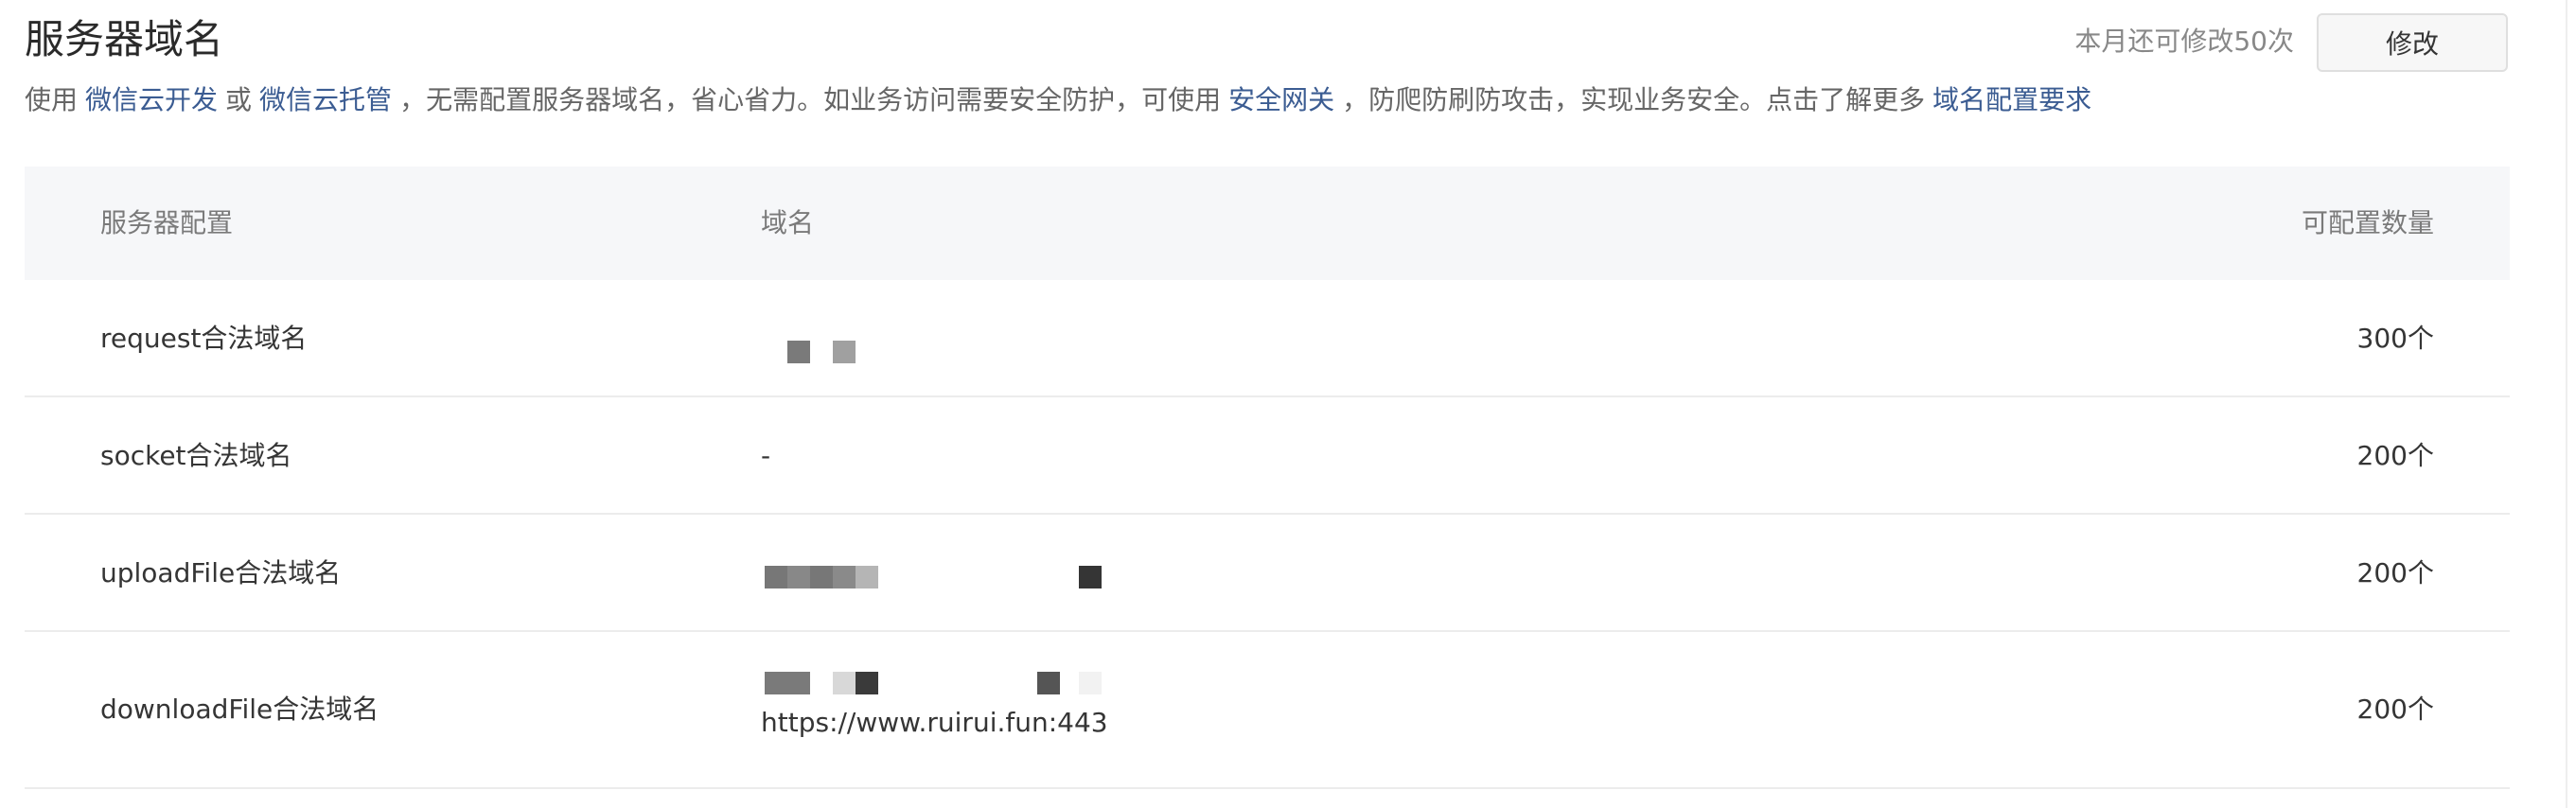 This screenshot has height=808, width=2576. I want to click on desc-text-1: 使用, so click(52, 100).